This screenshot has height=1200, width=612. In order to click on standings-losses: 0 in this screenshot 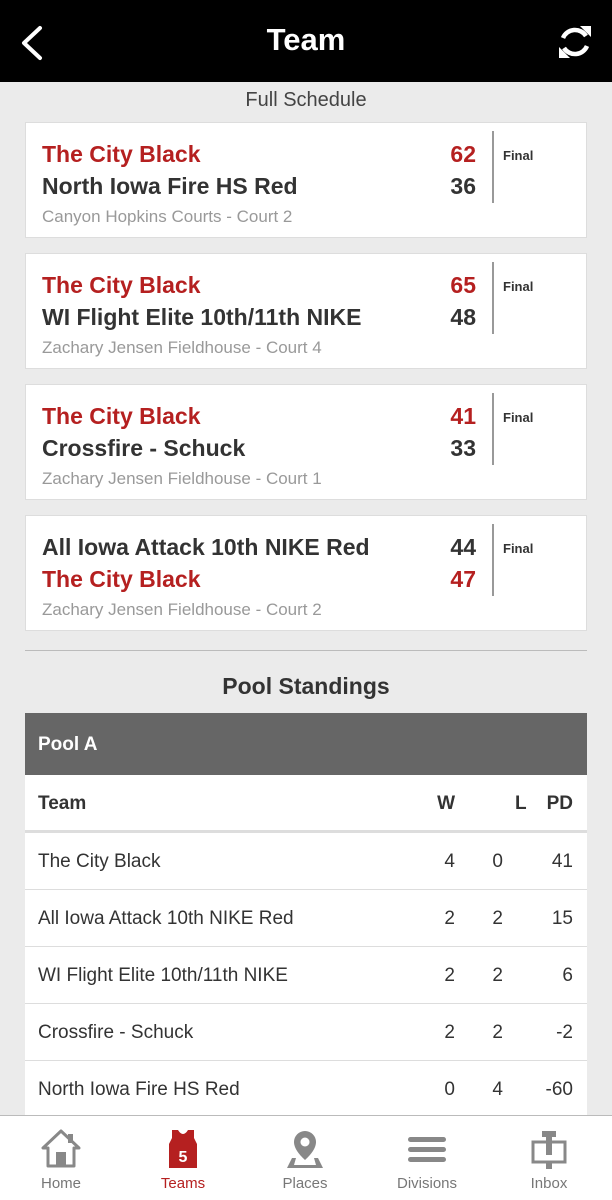, I will do `click(497, 861)`.